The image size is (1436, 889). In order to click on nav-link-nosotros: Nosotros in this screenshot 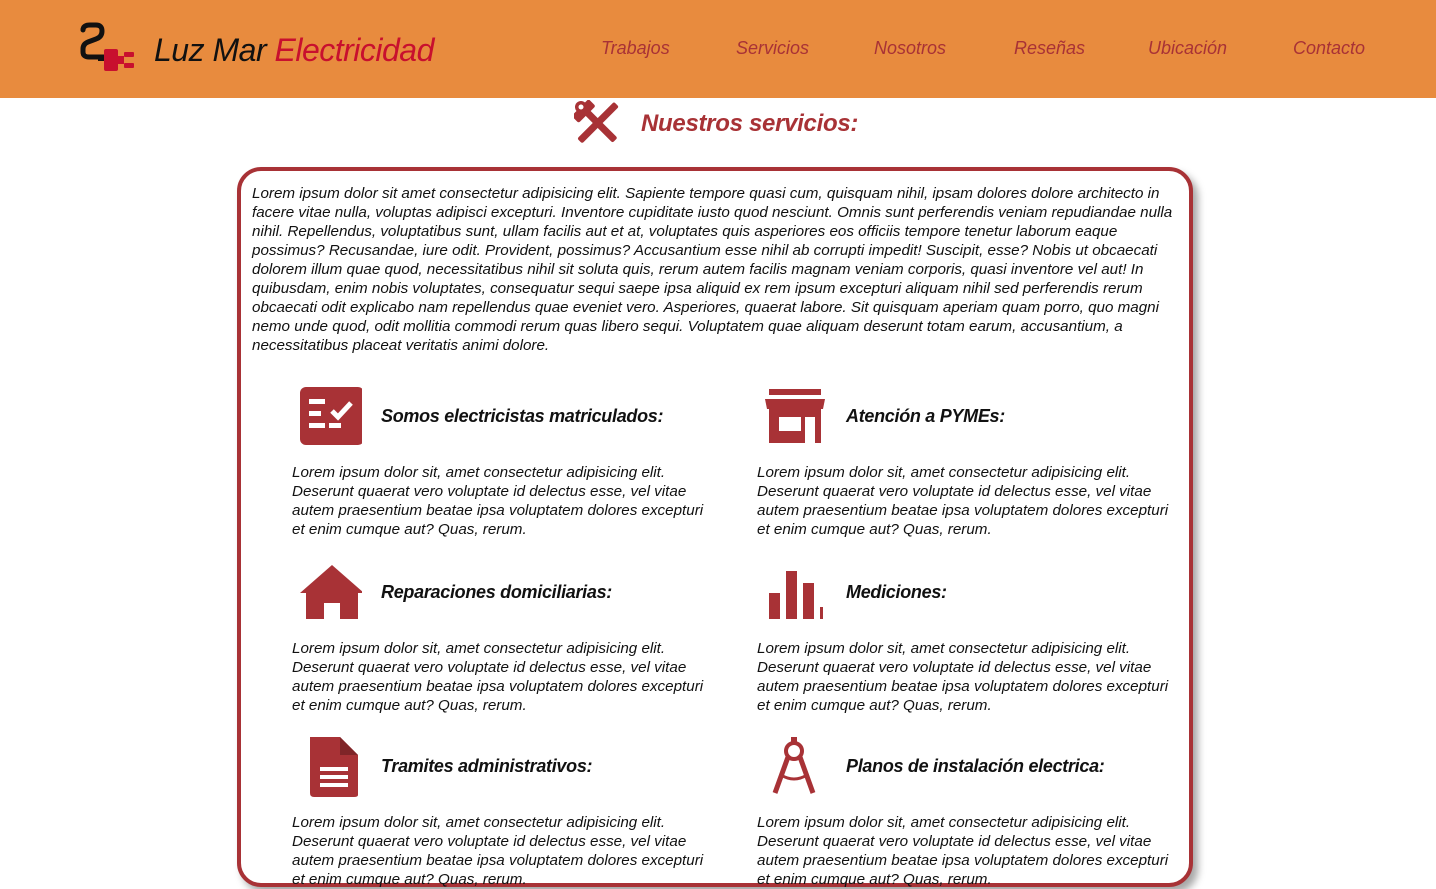, I will do `click(910, 49)`.